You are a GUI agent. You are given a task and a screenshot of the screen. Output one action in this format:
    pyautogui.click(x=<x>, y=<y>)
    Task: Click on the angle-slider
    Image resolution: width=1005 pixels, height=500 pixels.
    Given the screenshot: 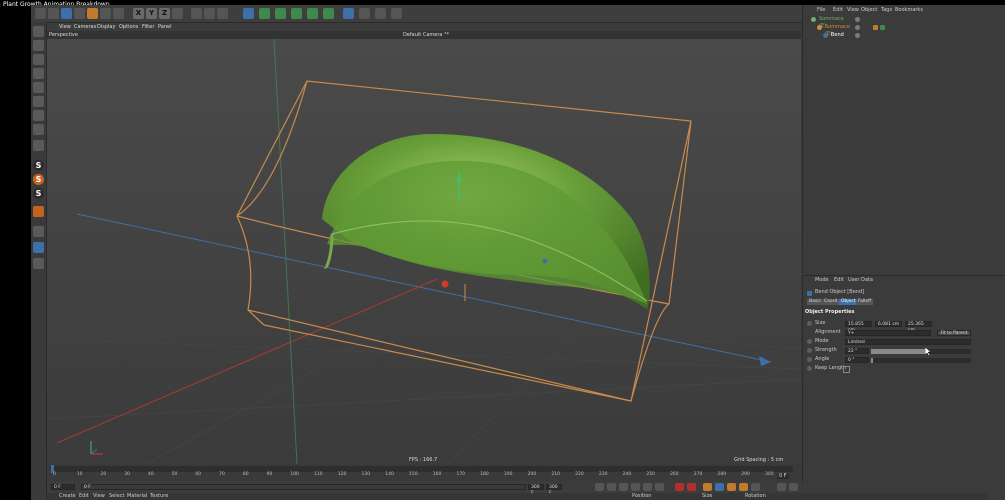 What is the action you would take?
    pyautogui.click(x=921, y=360)
    